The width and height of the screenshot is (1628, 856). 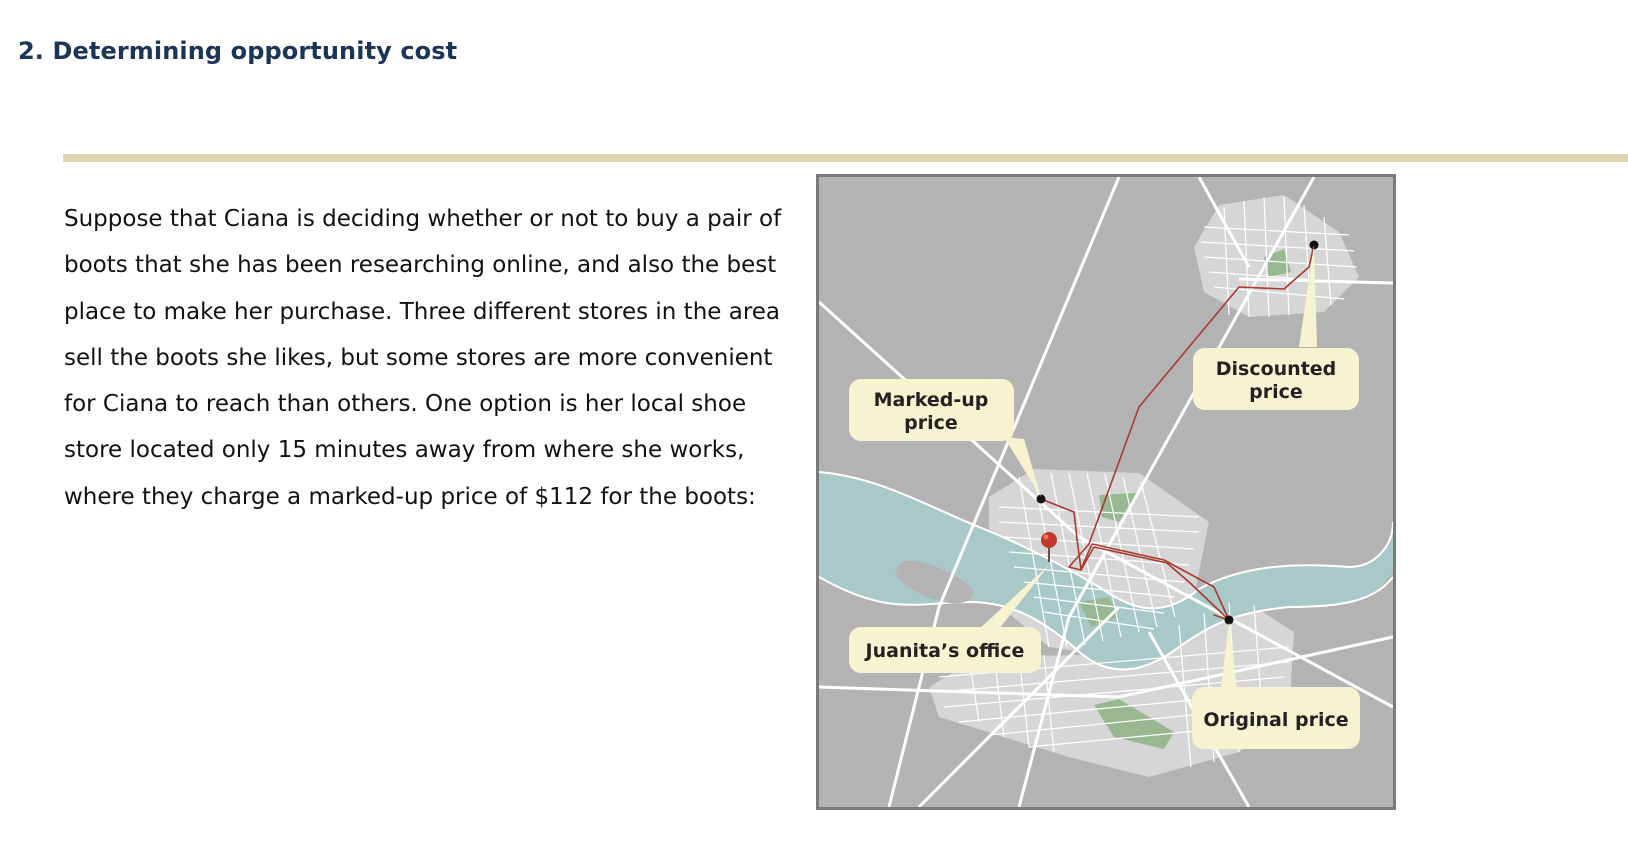 I want to click on marked-up-label-line1: Marked-up, so click(x=931, y=400).